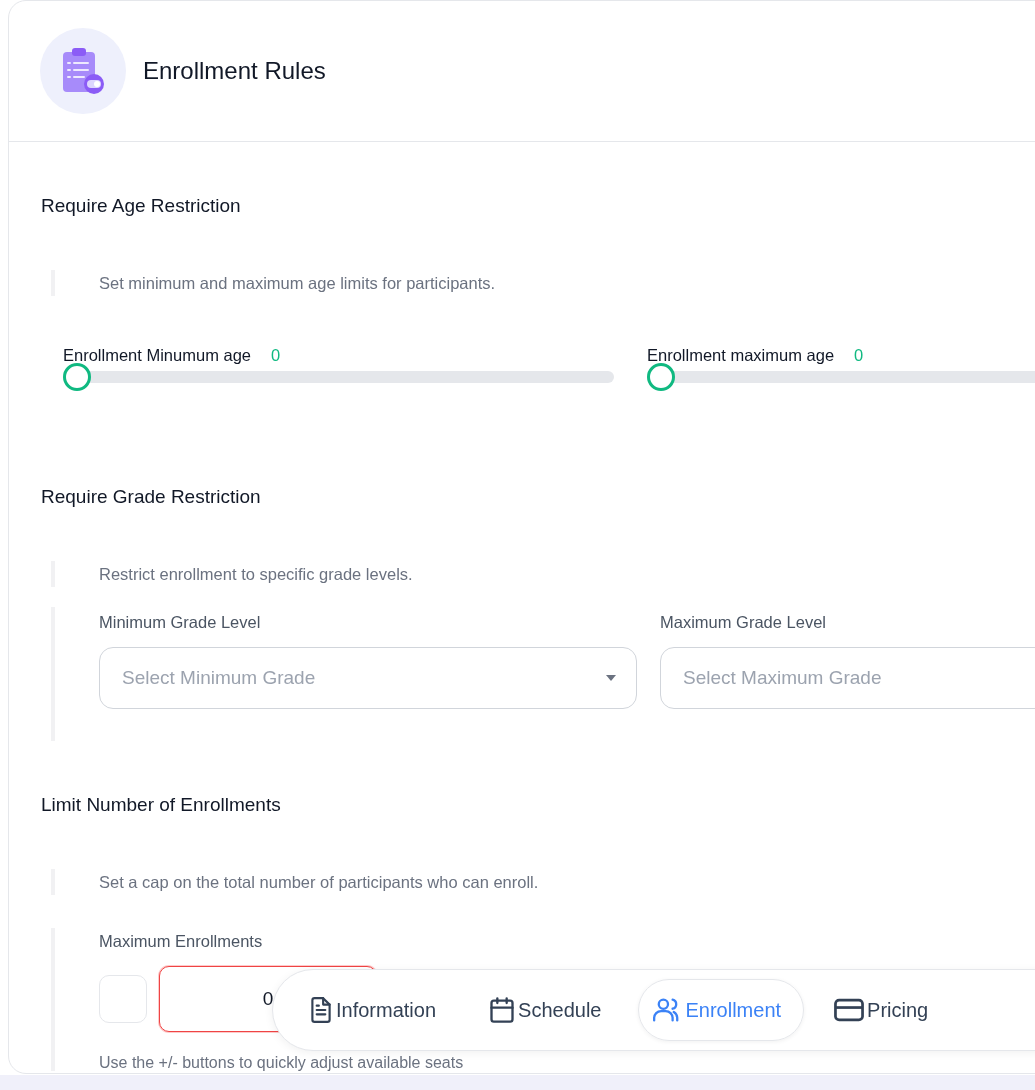 The height and width of the screenshot is (1090, 1035). Describe the element at coordinates (549, 1010) in the screenshot. I see `nav-tab: Schedule` at that location.